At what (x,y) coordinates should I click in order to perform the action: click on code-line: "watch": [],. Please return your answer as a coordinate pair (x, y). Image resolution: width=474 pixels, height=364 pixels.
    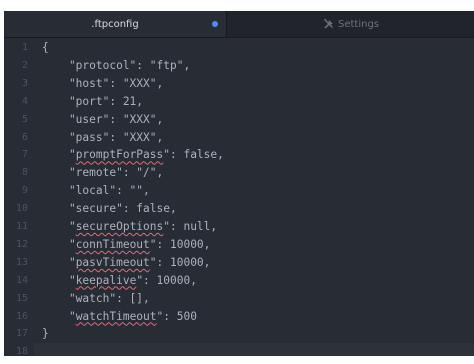
    Looking at the image, I should click on (96, 298).